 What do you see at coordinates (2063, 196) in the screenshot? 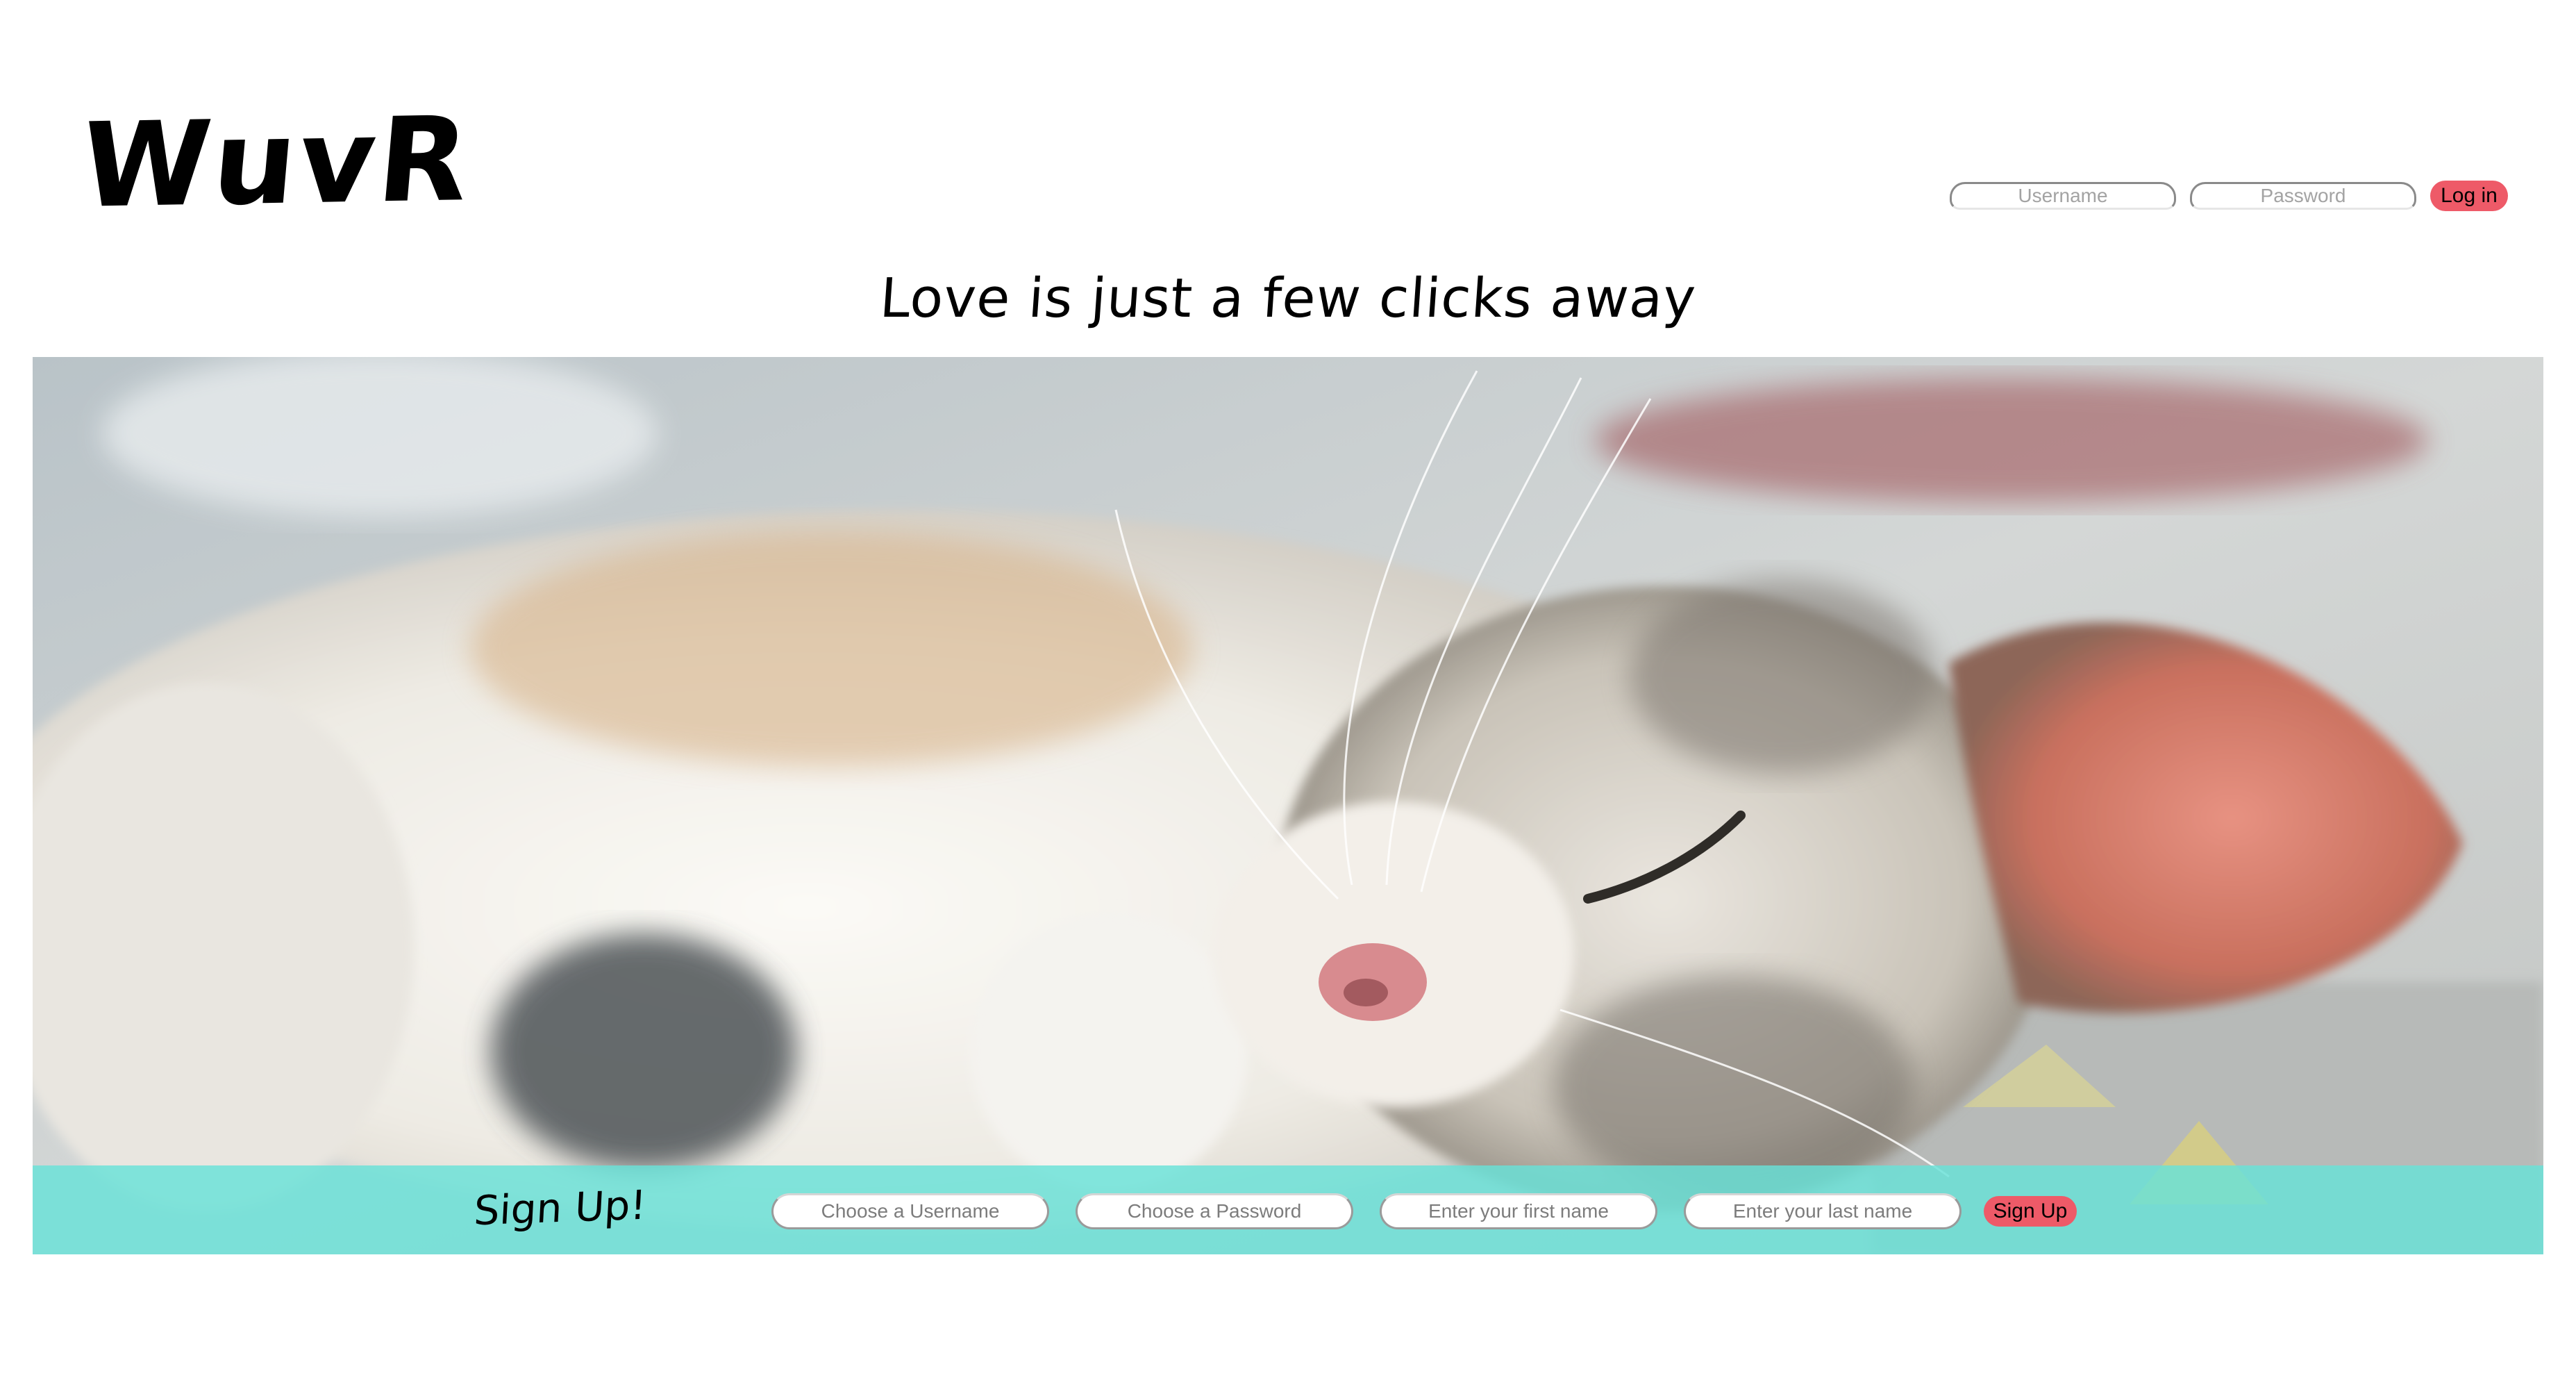
I see `login-username-input` at bounding box center [2063, 196].